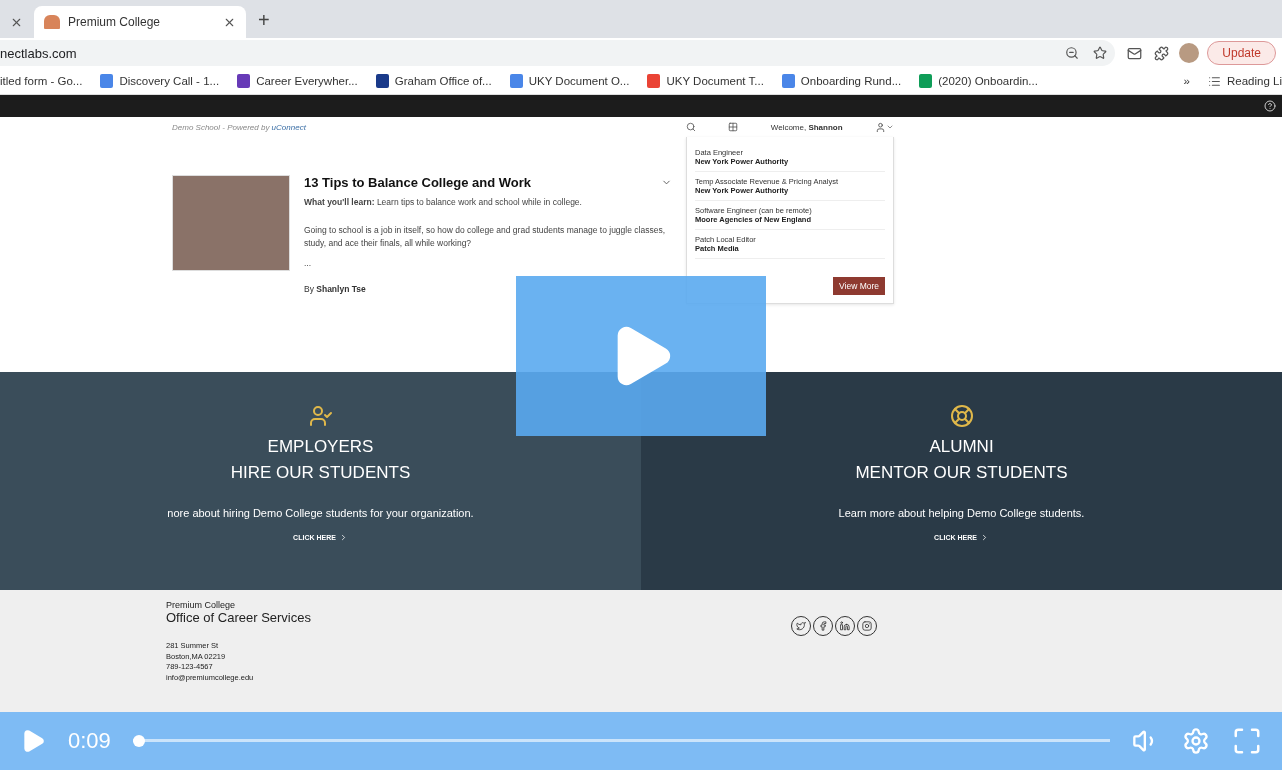 This screenshot has height=770, width=1282. What do you see at coordinates (1162, 53) in the screenshot?
I see `puzzle-icon` at bounding box center [1162, 53].